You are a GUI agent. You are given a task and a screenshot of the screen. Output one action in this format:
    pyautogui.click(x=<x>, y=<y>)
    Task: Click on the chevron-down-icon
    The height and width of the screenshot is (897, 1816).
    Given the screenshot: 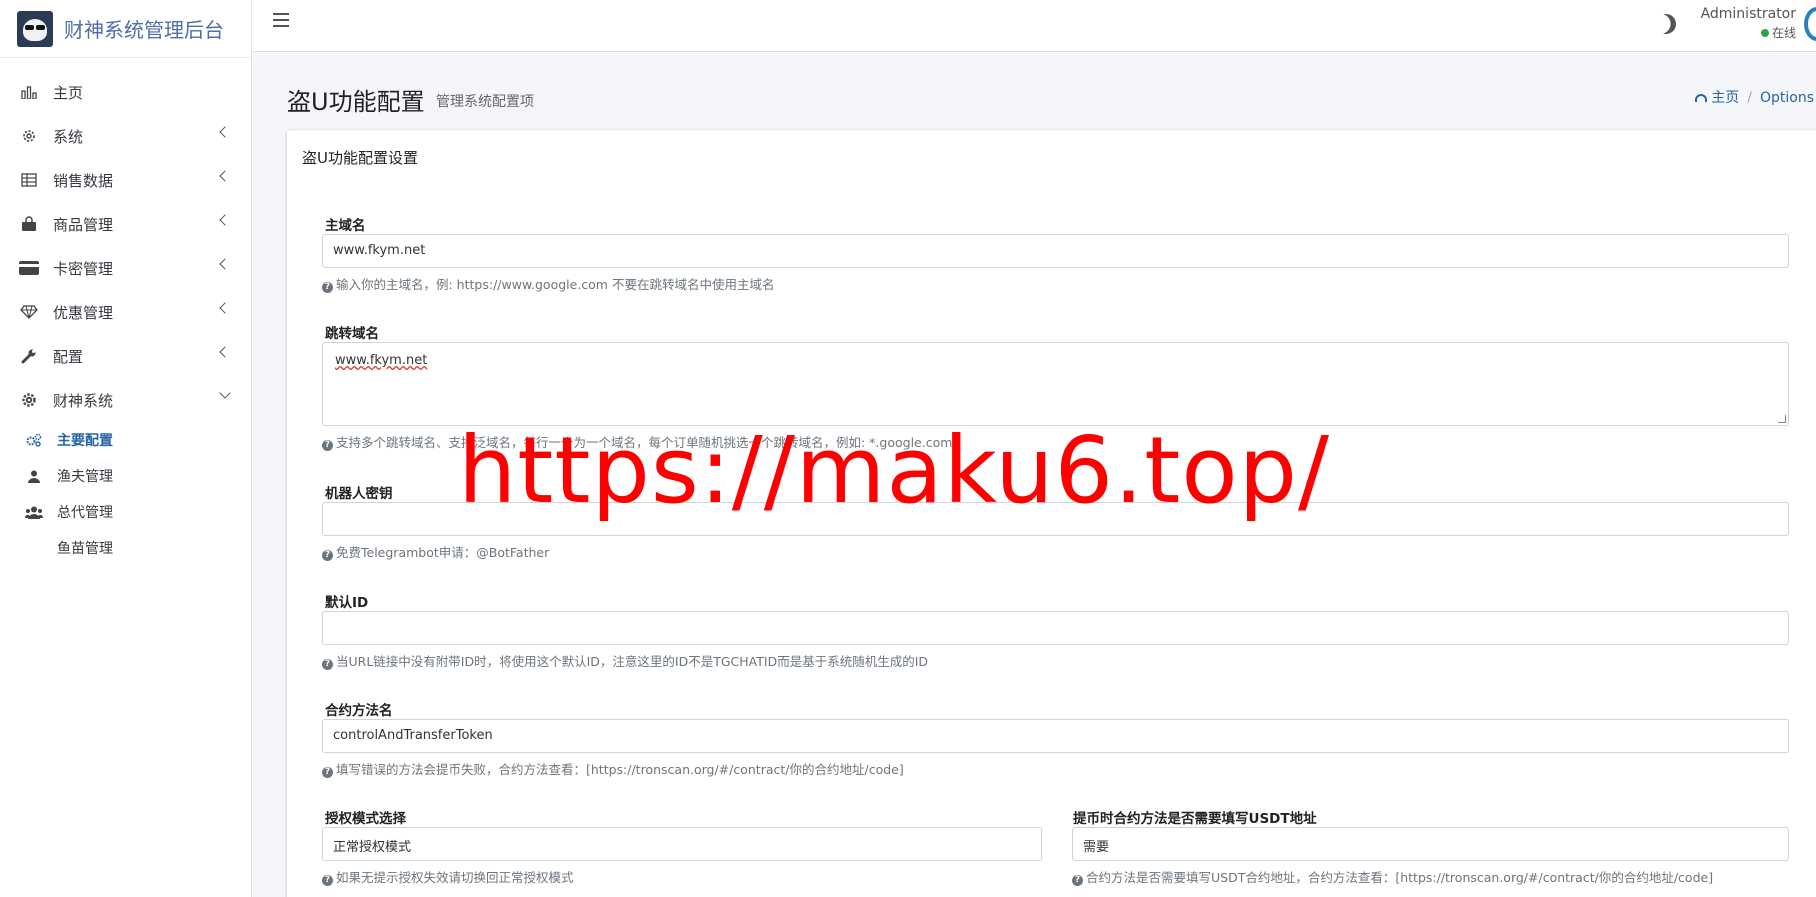 What is the action you would take?
    pyautogui.click(x=225, y=393)
    